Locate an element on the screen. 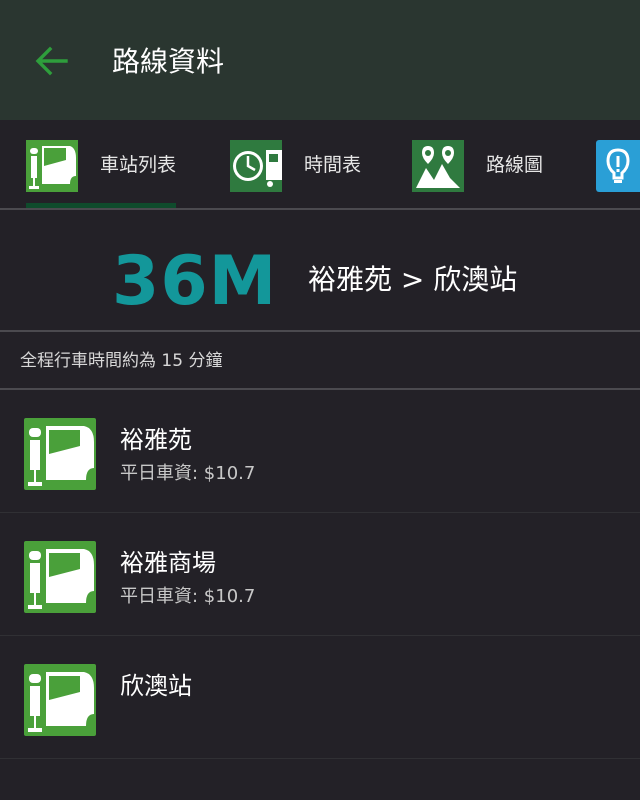 The height and width of the screenshot is (800, 640). arrow-left-icon is located at coordinates (52, 61).